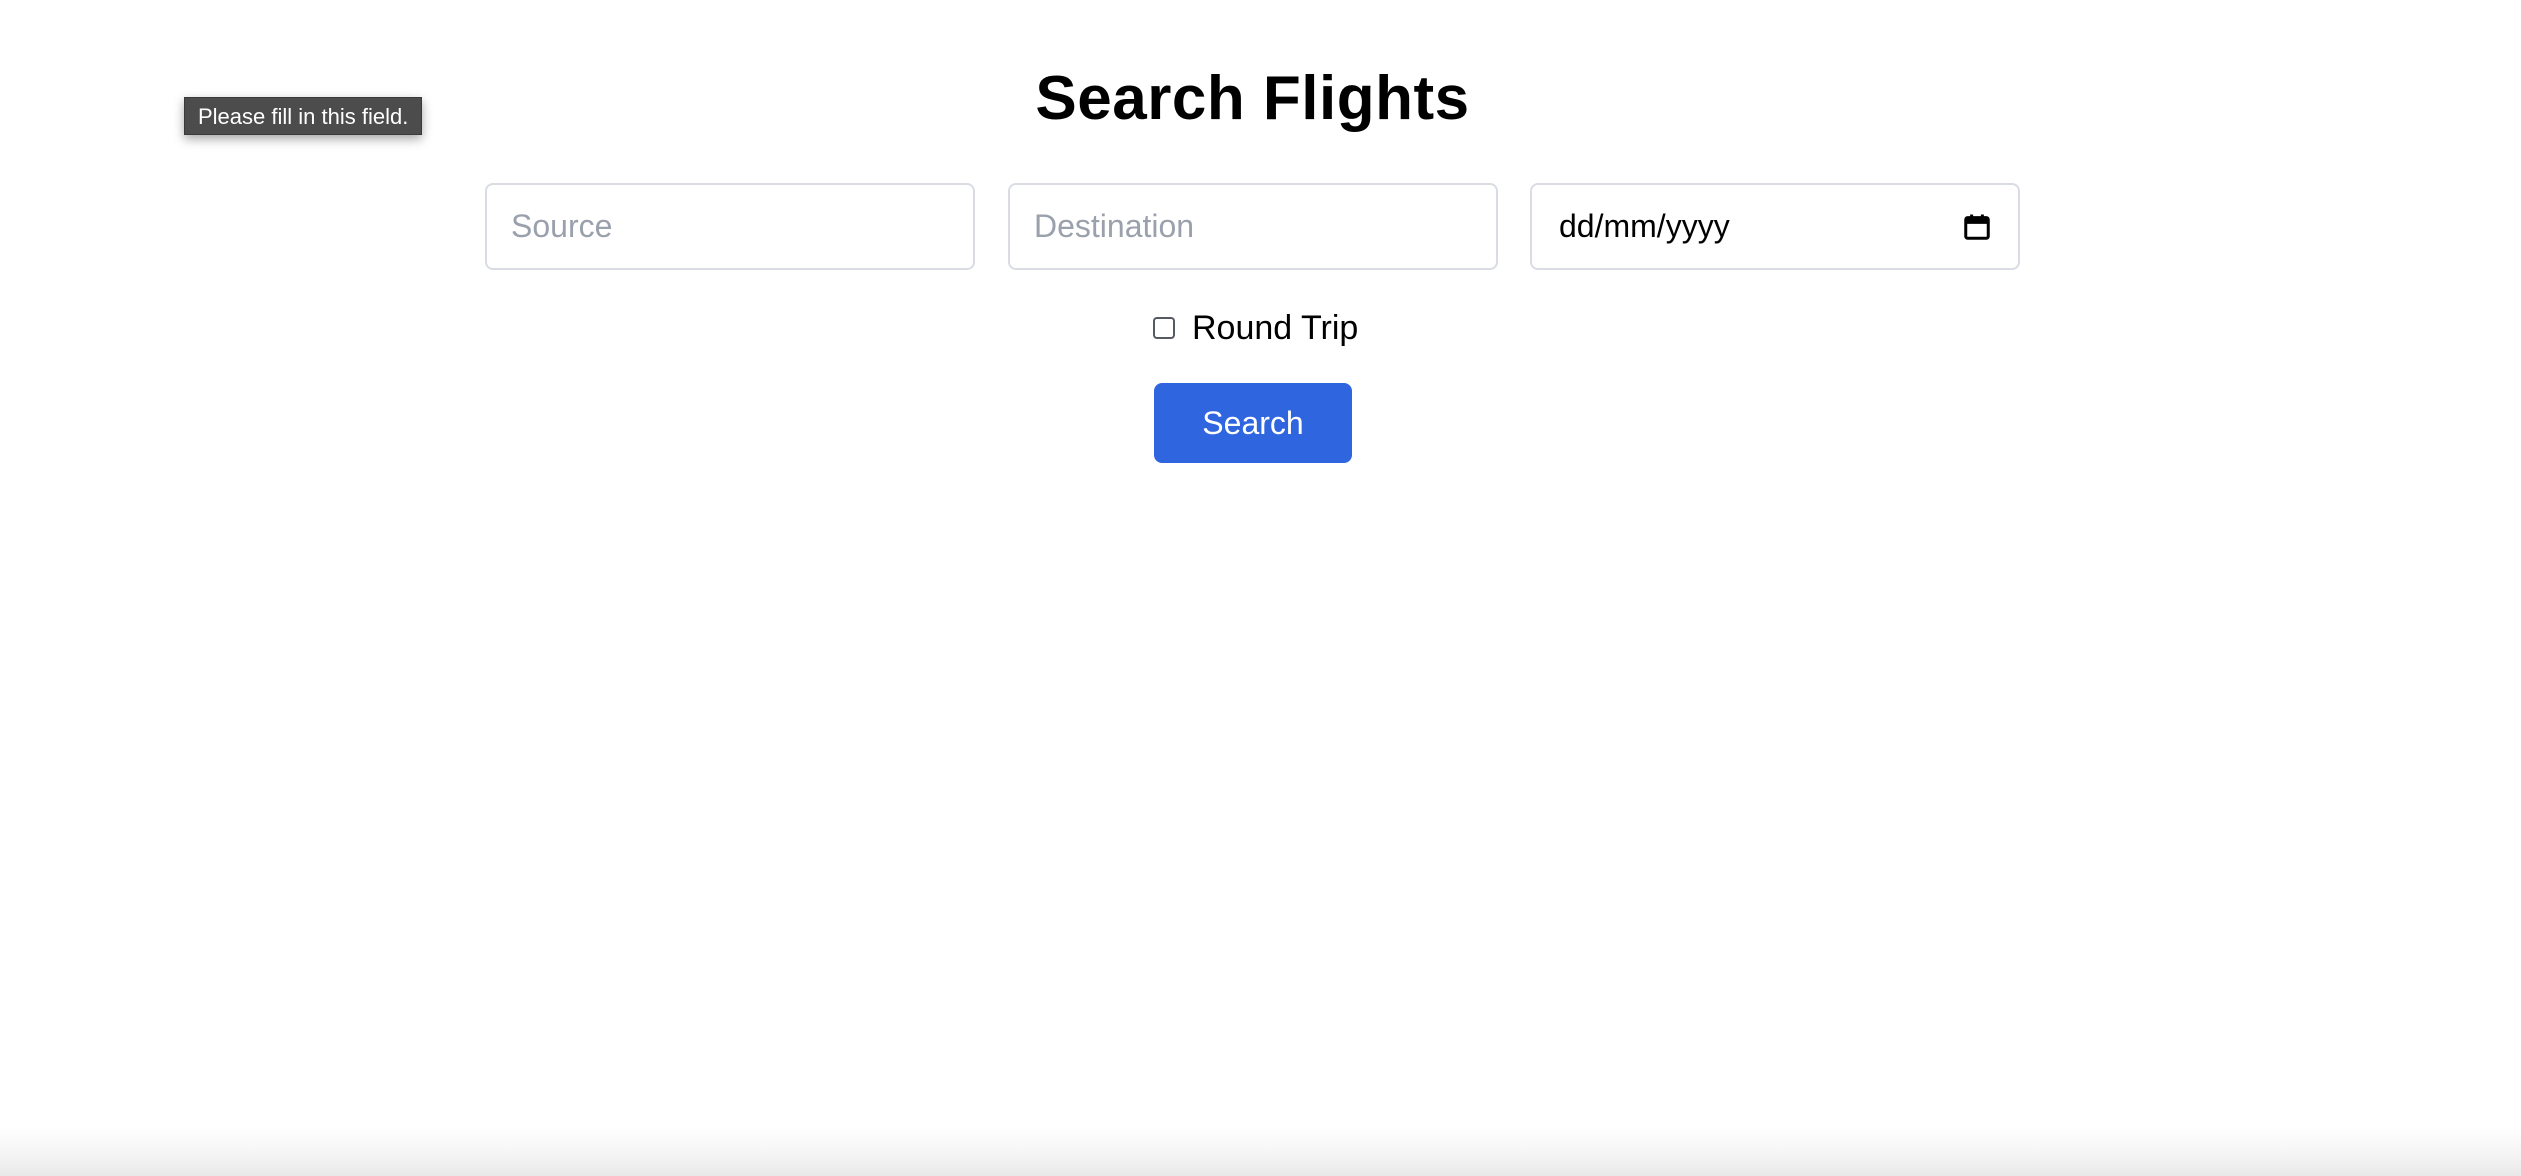 Image resolution: width=2521 pixels, height=1176 pixels. I want to click on source-input, so click(730, 226).